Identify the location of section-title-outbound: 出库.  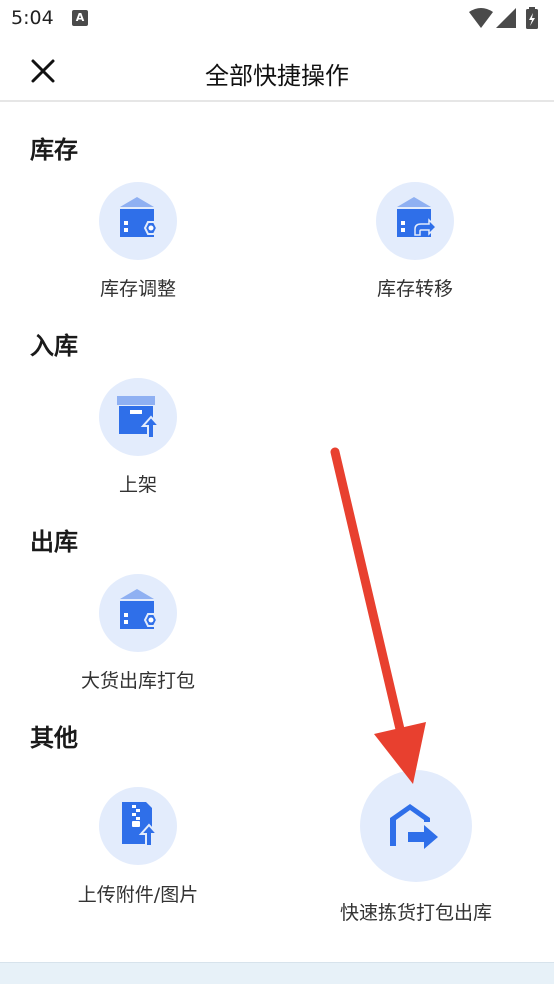
(54, 542).